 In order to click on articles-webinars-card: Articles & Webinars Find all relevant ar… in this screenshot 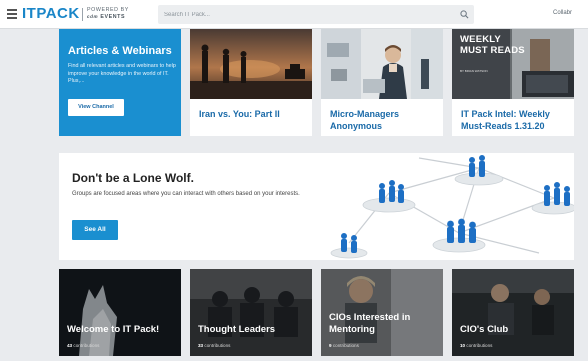, I will do `click(120, 82)`.